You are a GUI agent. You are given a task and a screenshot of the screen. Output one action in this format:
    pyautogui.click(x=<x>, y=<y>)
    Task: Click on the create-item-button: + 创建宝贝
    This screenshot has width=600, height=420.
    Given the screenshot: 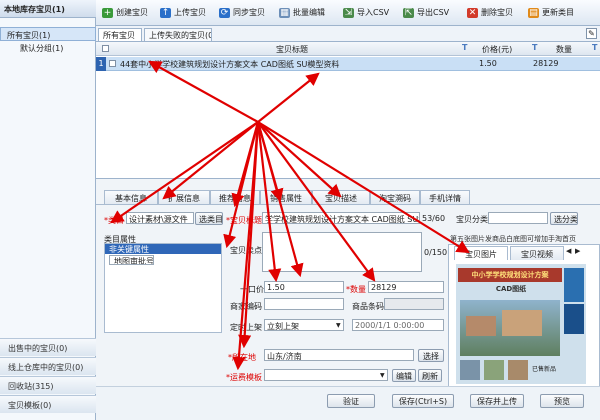 What is the action you would take?
    pyautogui.click(x=128, y=13)
    